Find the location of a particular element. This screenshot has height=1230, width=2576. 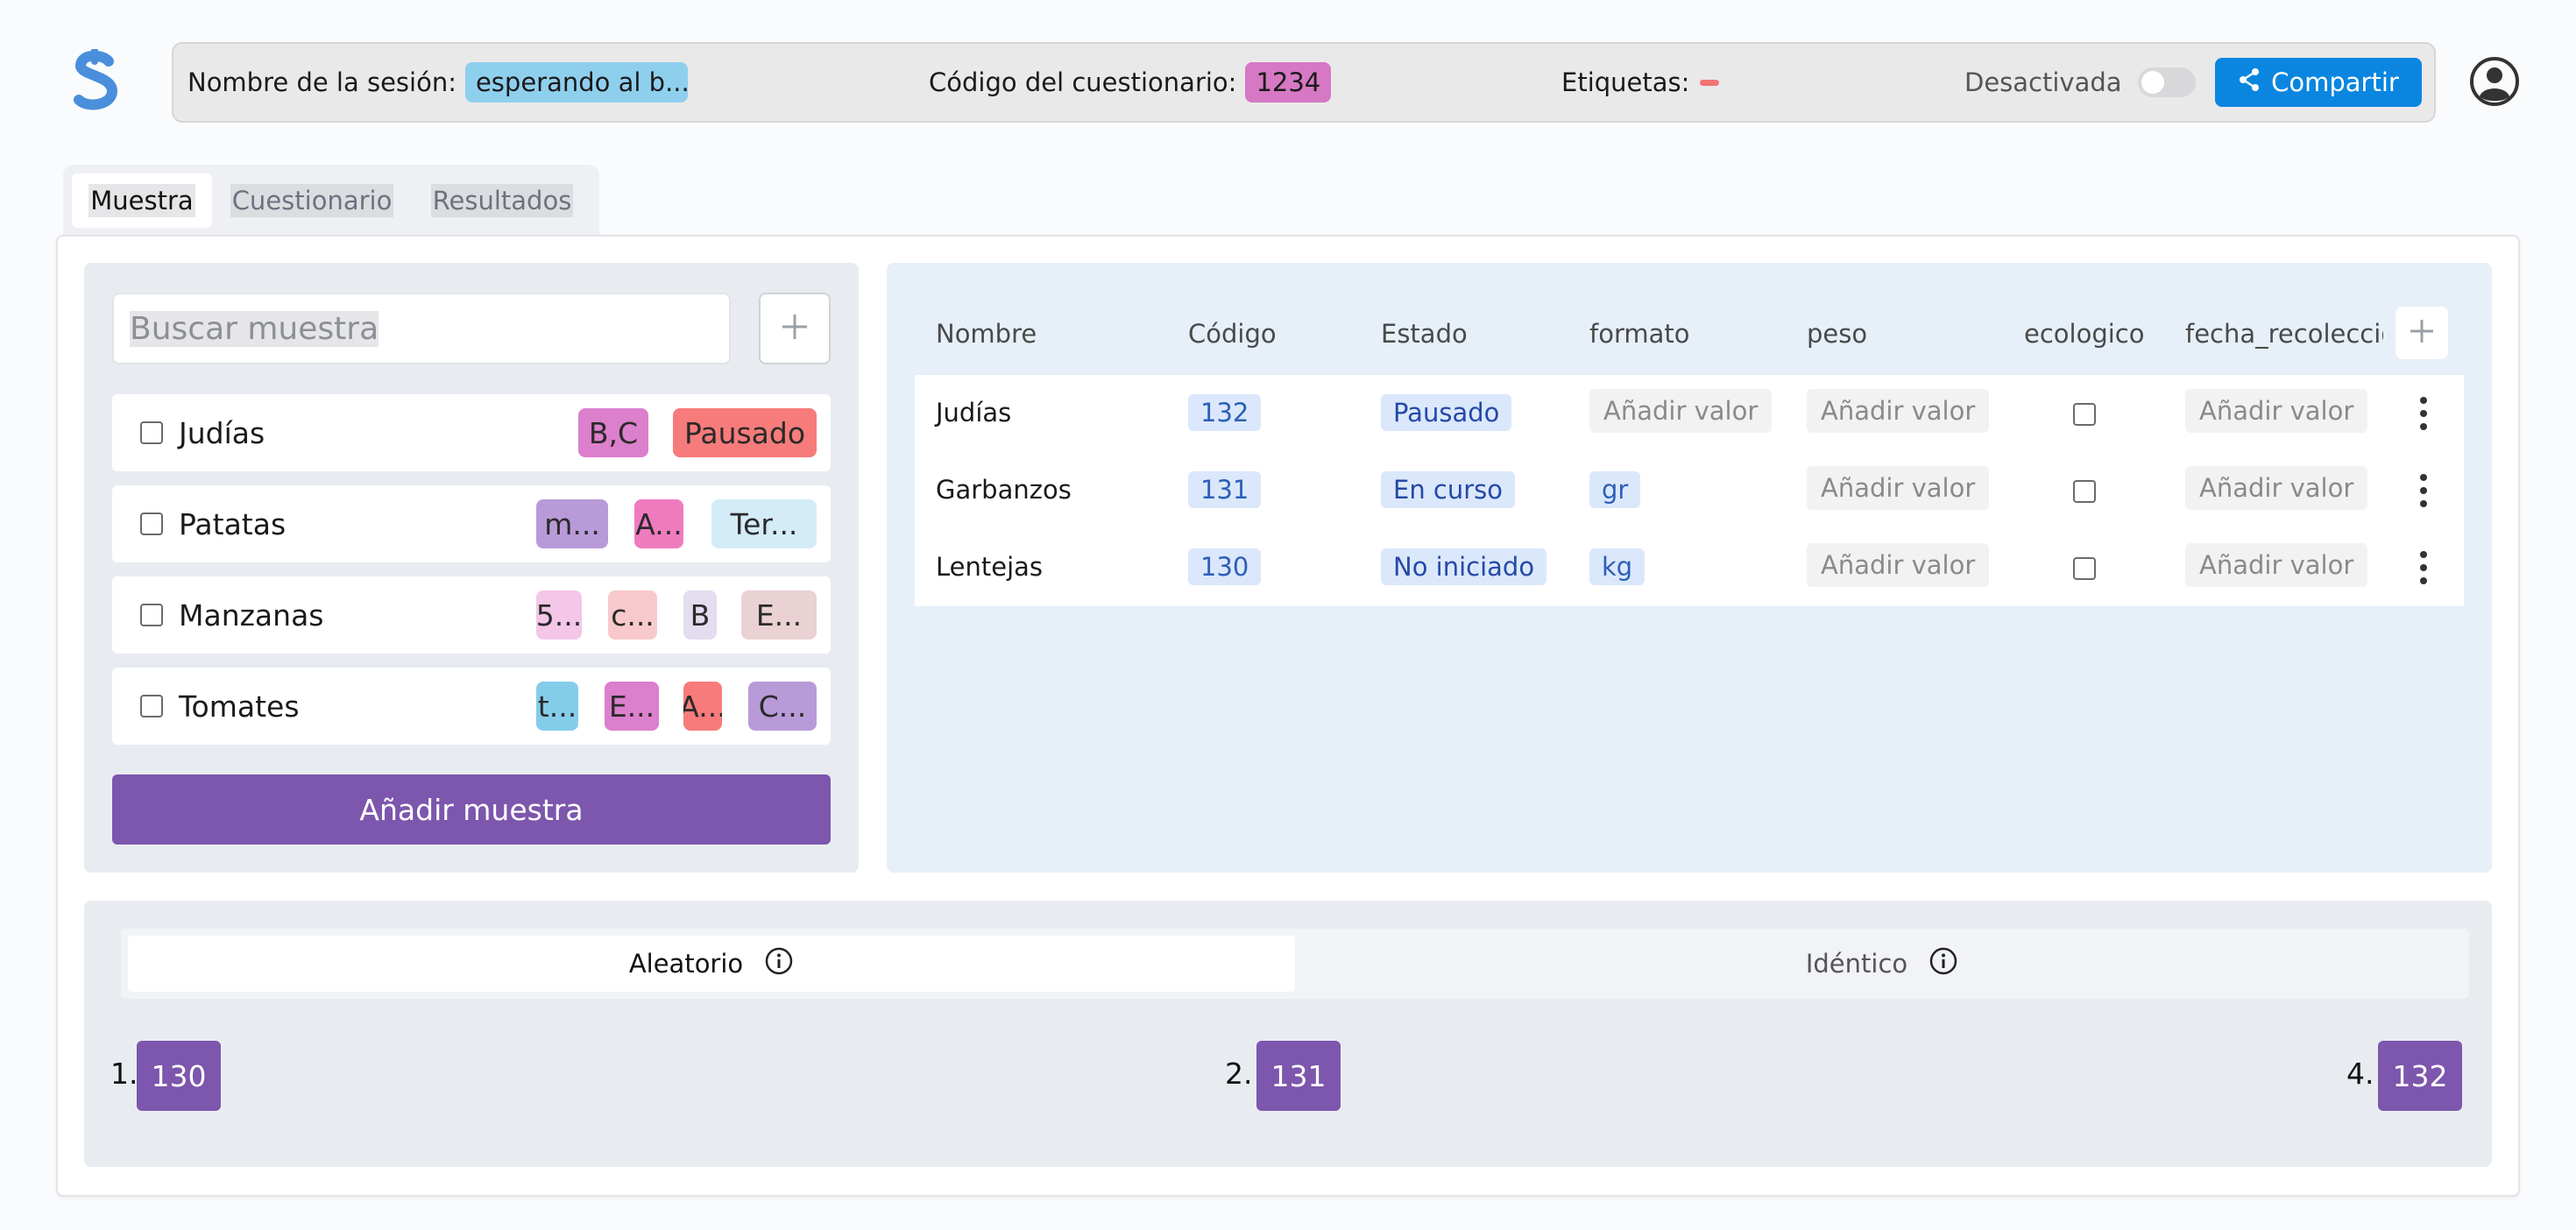

row-name: Judías is located at coordinates (974, 413).